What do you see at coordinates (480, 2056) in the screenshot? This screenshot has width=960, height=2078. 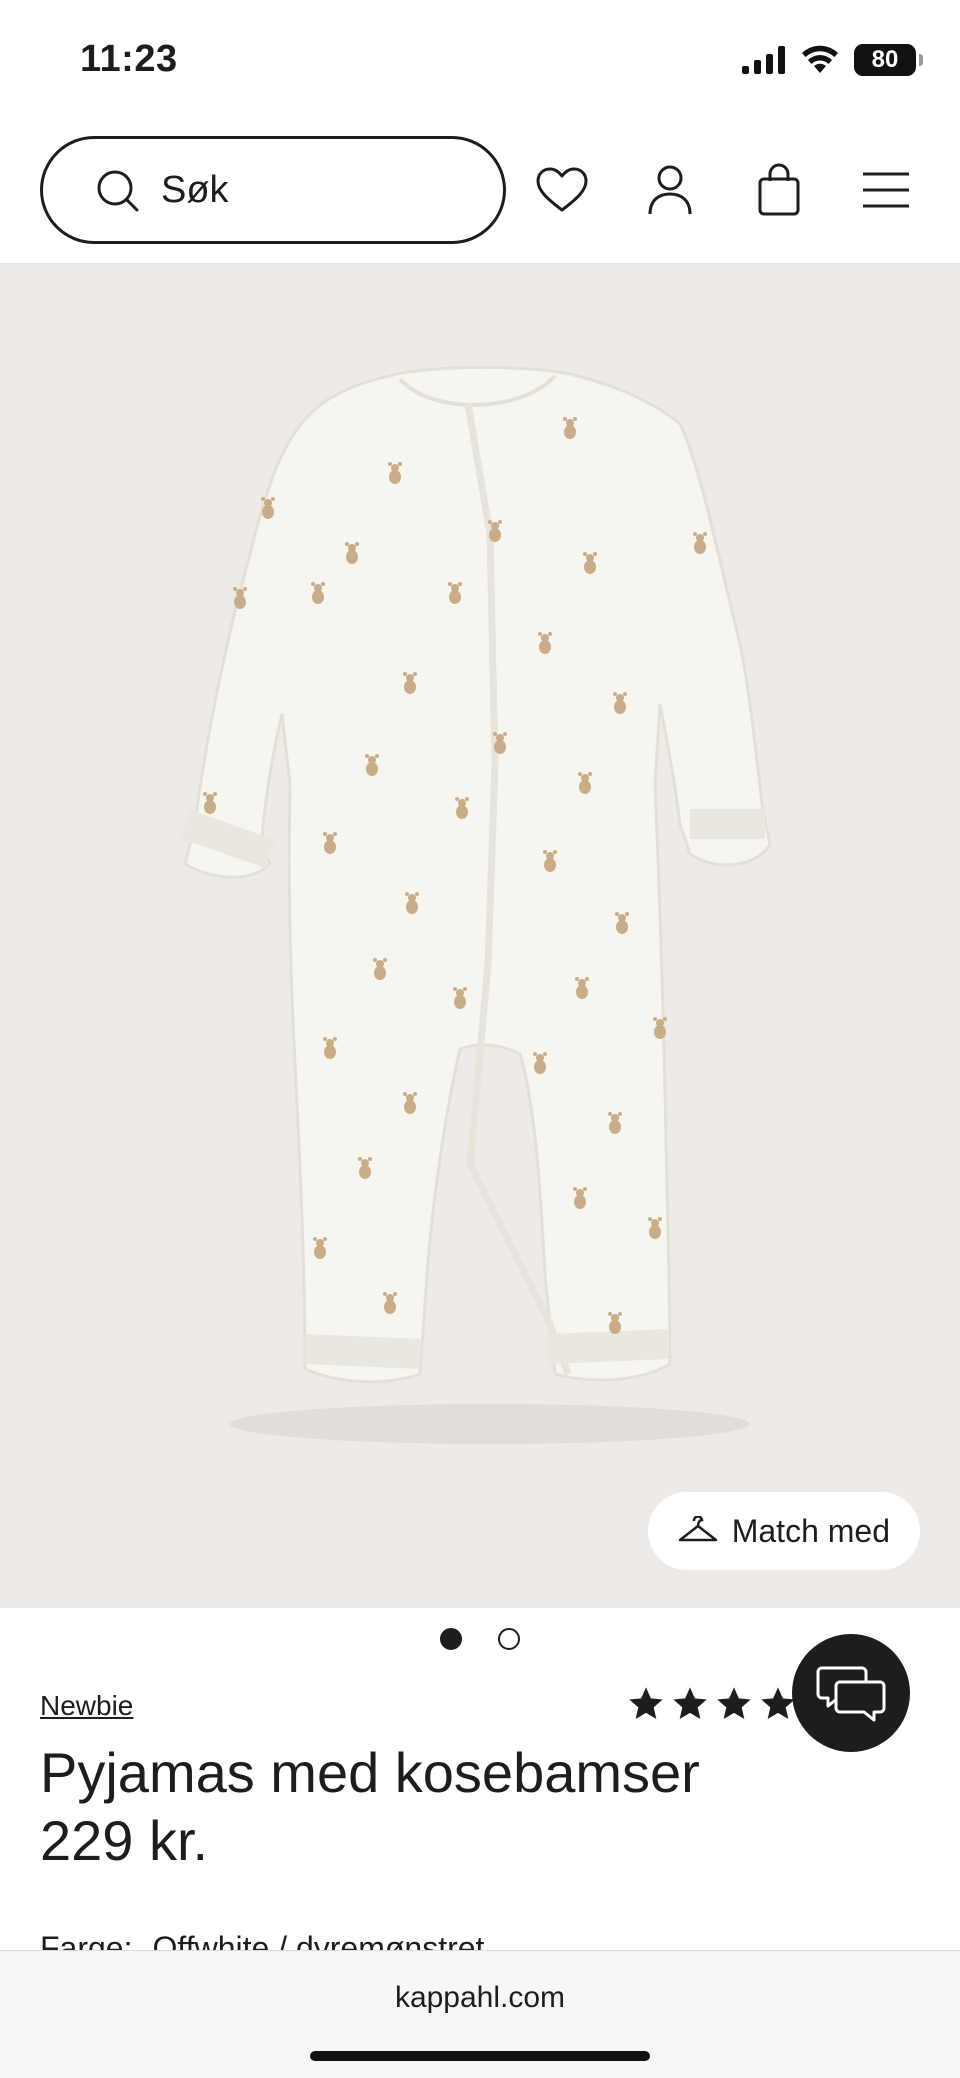 I see `home-indicator` at bounding box center [480, 2056].